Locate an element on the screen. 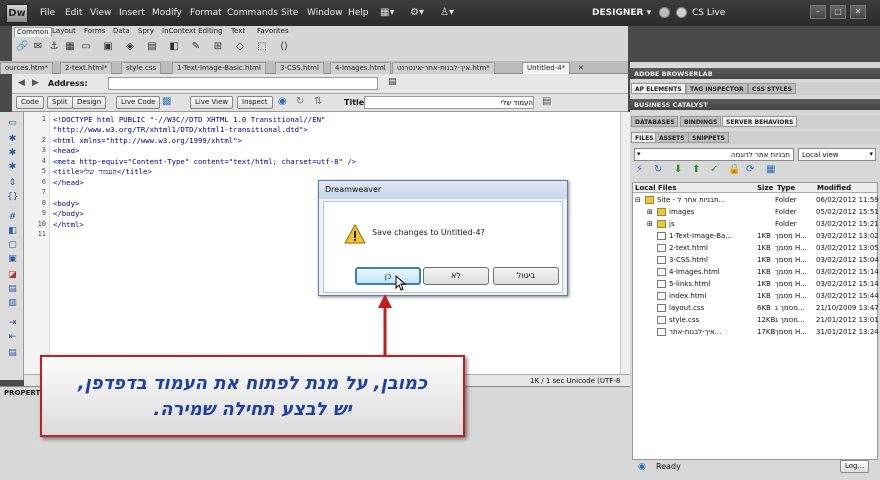 This screenshot has height=480, width=880. table-icon: ▦ is located at coordinates (70, 47).